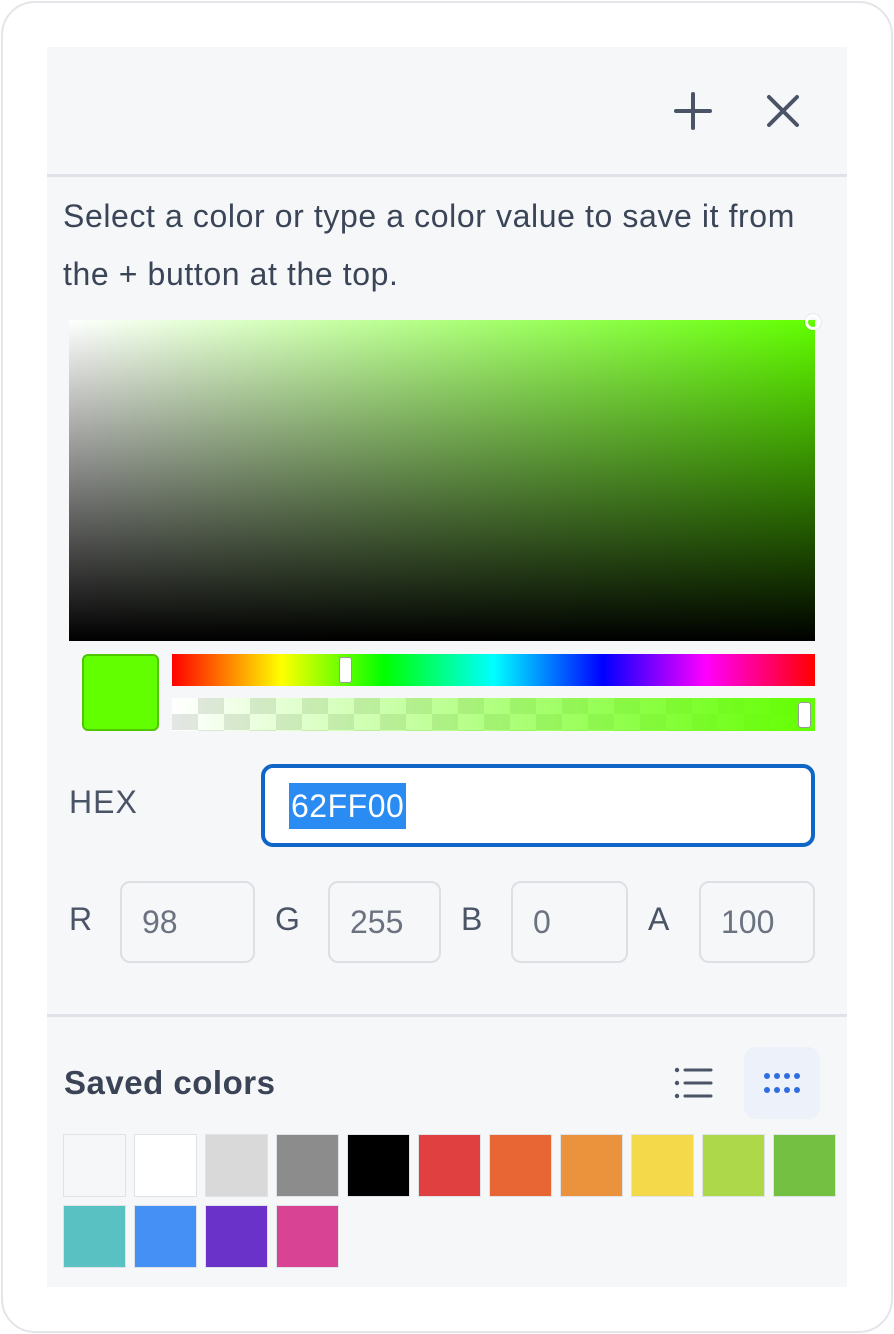 The image size is (894, 1334). I want to click on saved-colors-title: Saved colors, so click(170, 1082).